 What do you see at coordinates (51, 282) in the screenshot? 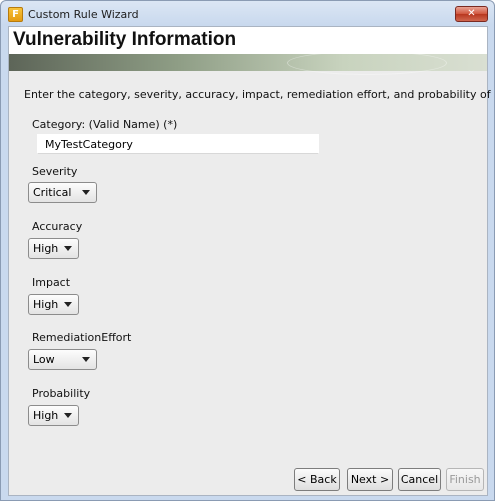
I see `impact-label: Impact` at bounding box center [51, 282].